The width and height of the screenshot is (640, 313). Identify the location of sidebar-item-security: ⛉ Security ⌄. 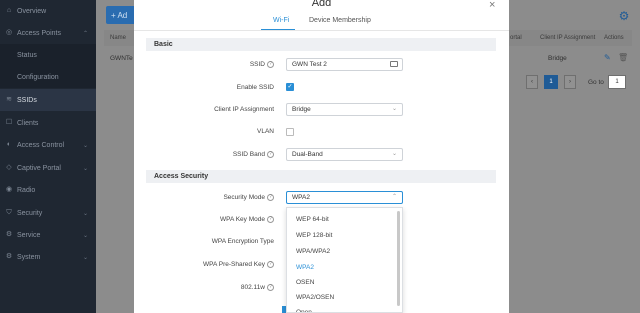
(48, 213).